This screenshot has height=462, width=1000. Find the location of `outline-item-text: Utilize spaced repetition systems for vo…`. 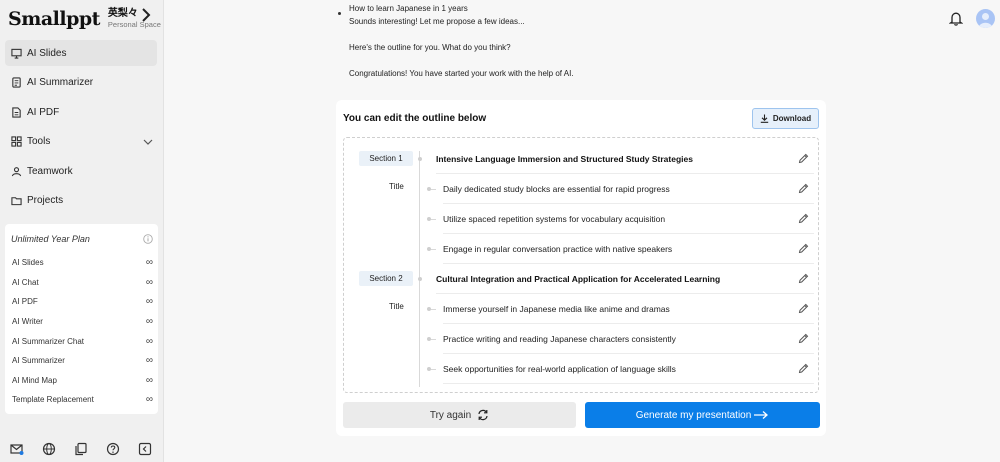

outline-item-text: Utilize spaced repetition systems for vo… is located at coordinates (554, 218).